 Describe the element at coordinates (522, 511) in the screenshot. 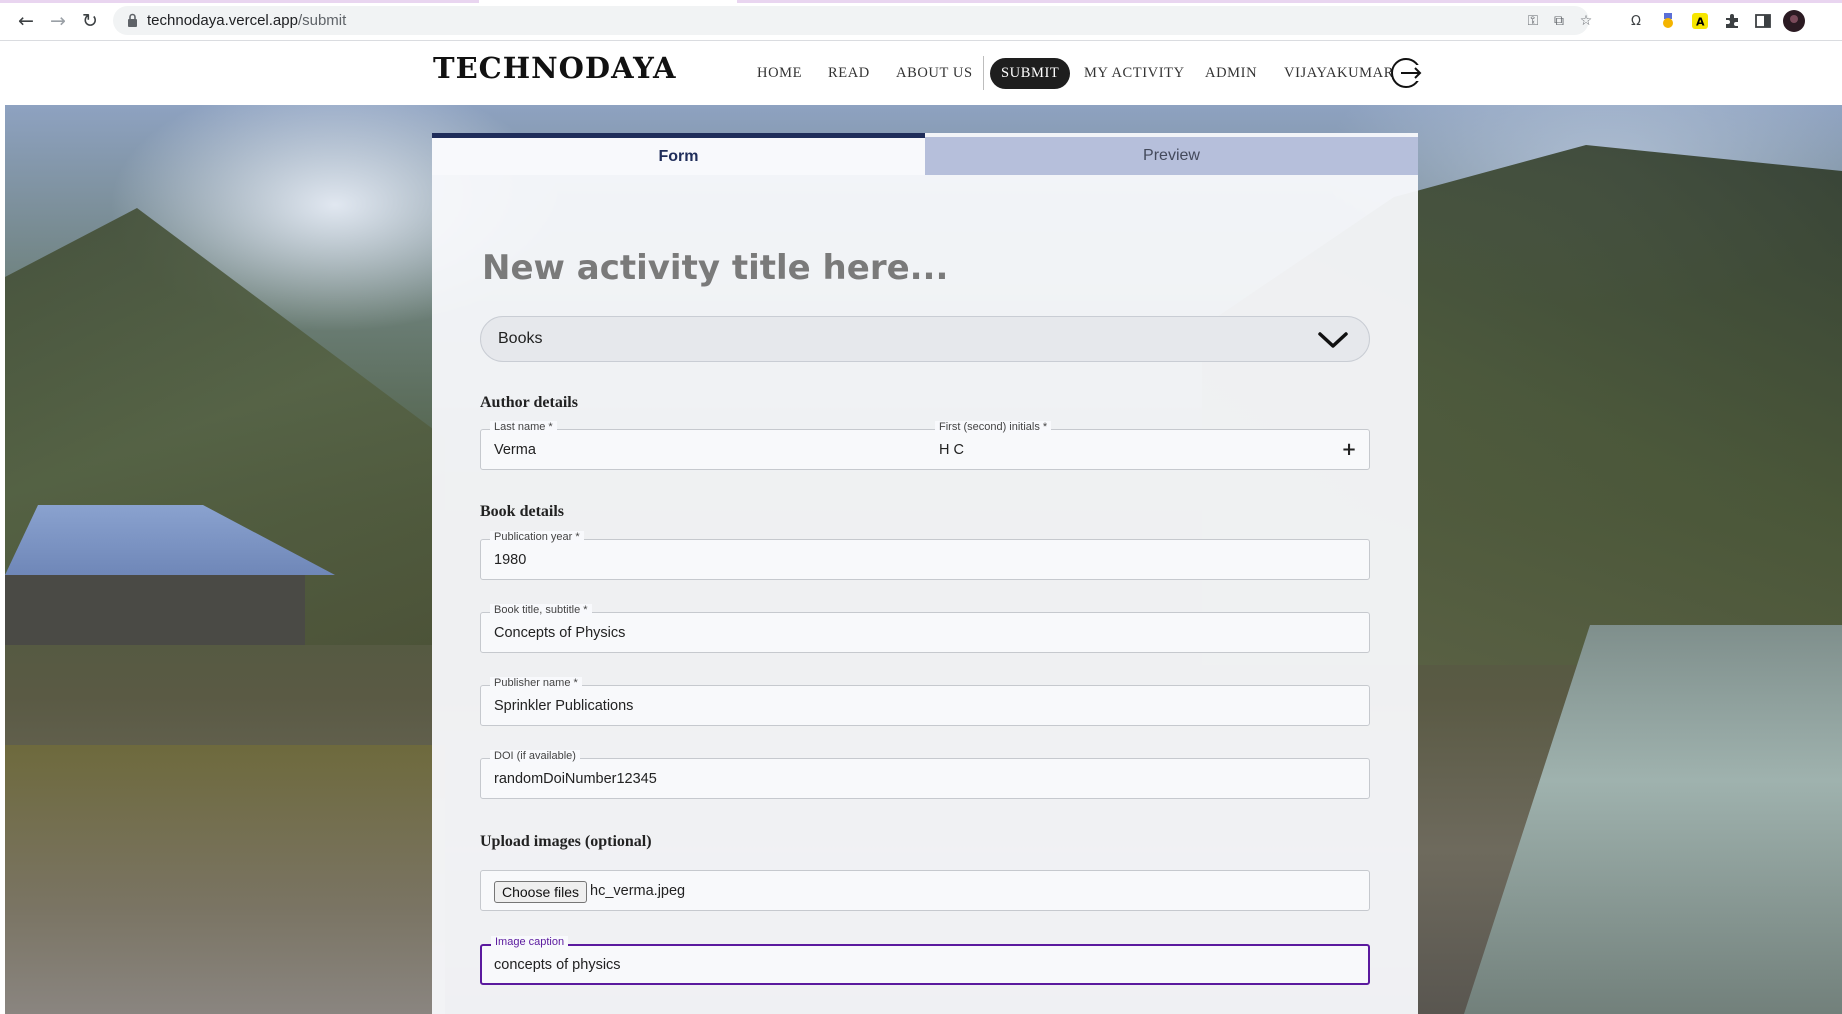

I see `book-details-heading: Book details` at that location.